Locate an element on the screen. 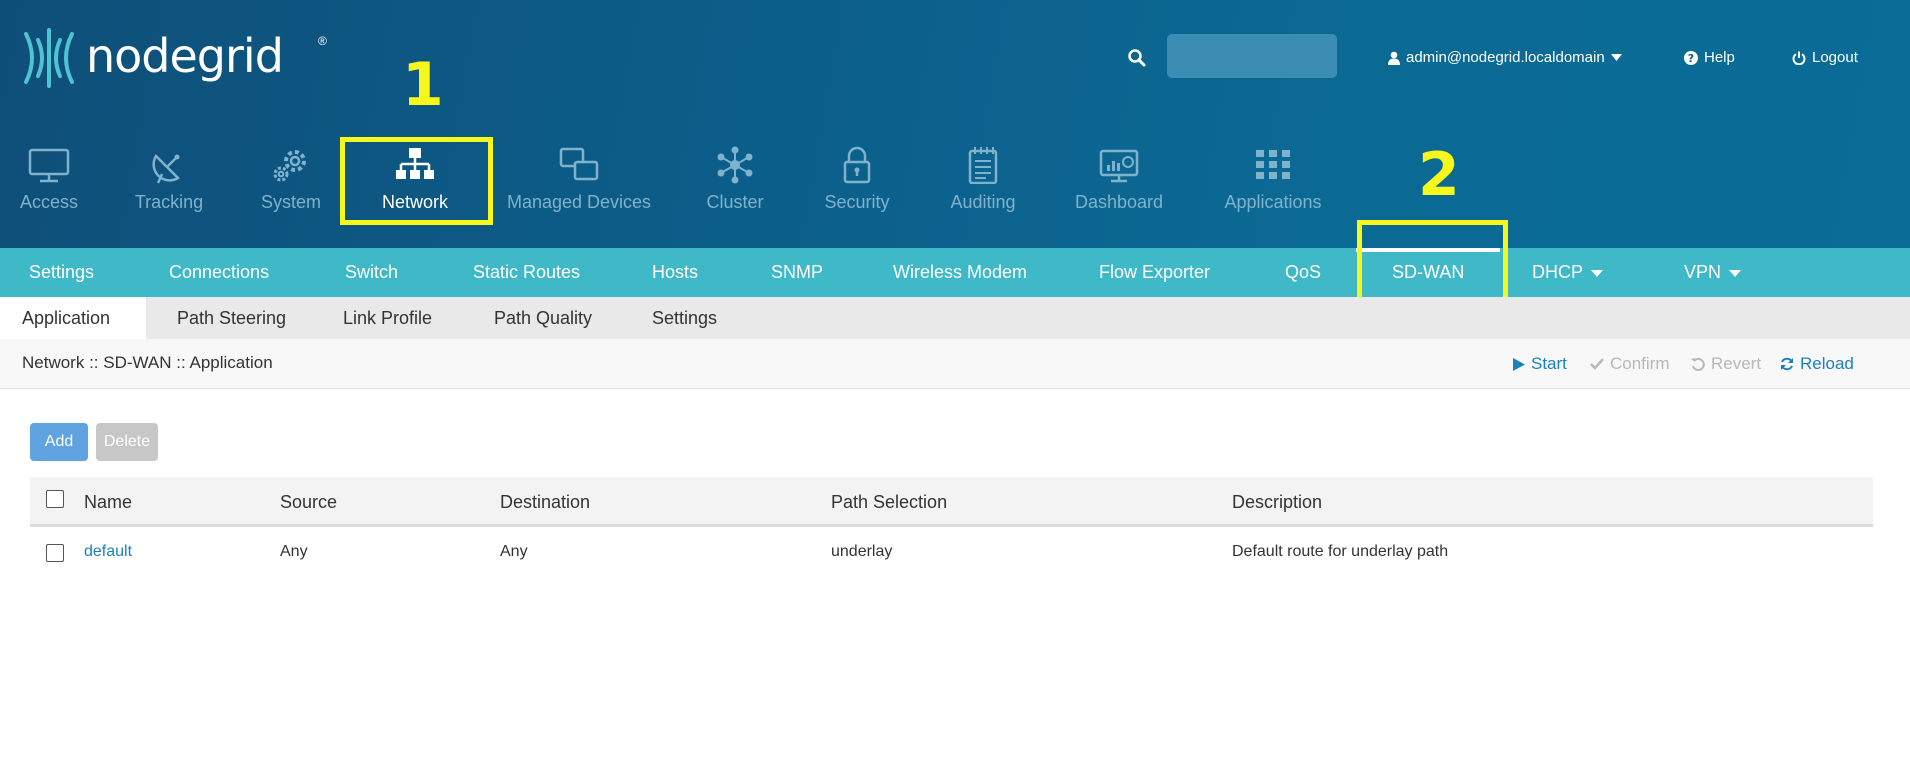 The image size is (1910, 759). tab-application: Application is located at coordinates (73, 318).